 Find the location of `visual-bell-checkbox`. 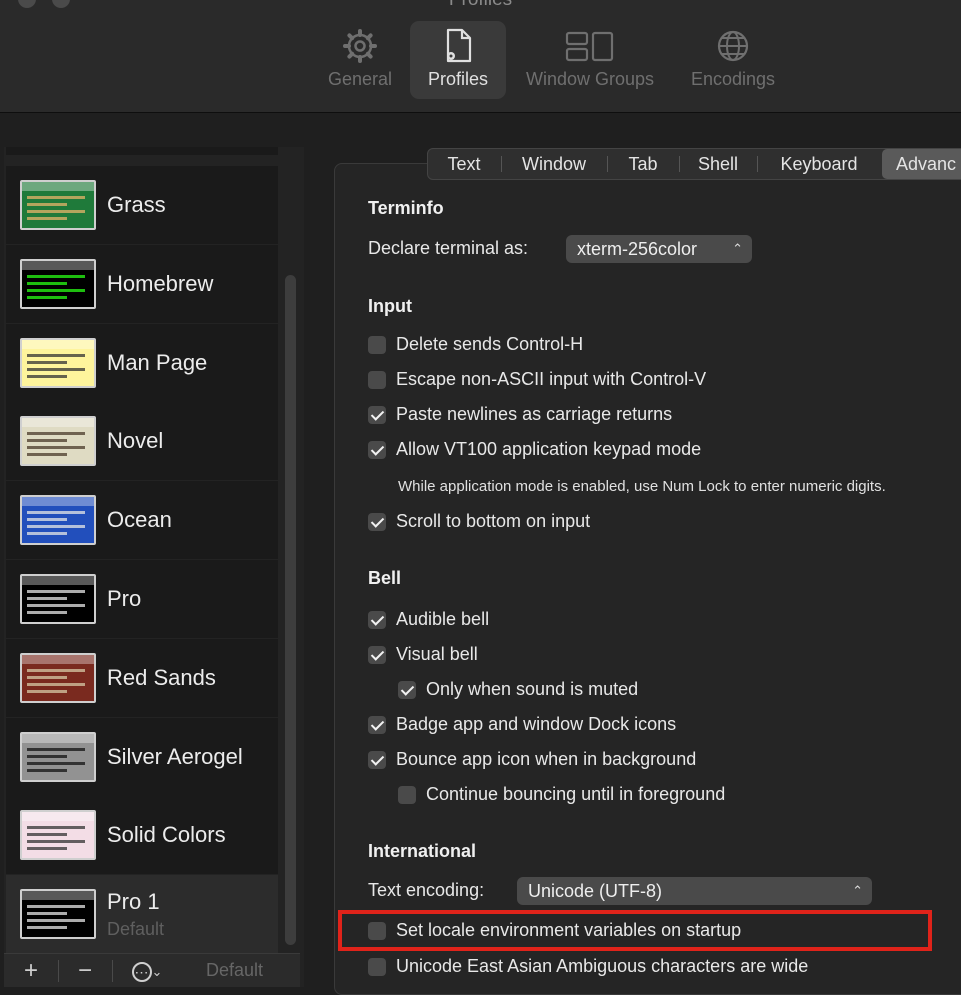

visual-bell-checkbox is located at coordinates (377, 655).